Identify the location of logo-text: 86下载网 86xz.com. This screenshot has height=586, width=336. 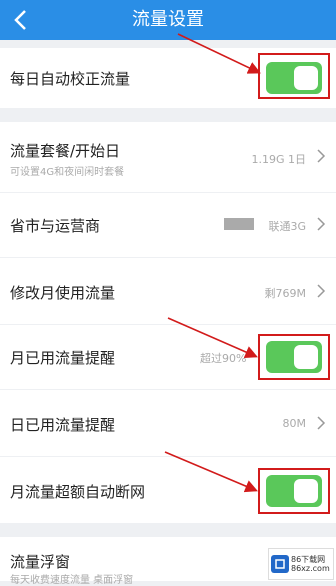
(310, 564).